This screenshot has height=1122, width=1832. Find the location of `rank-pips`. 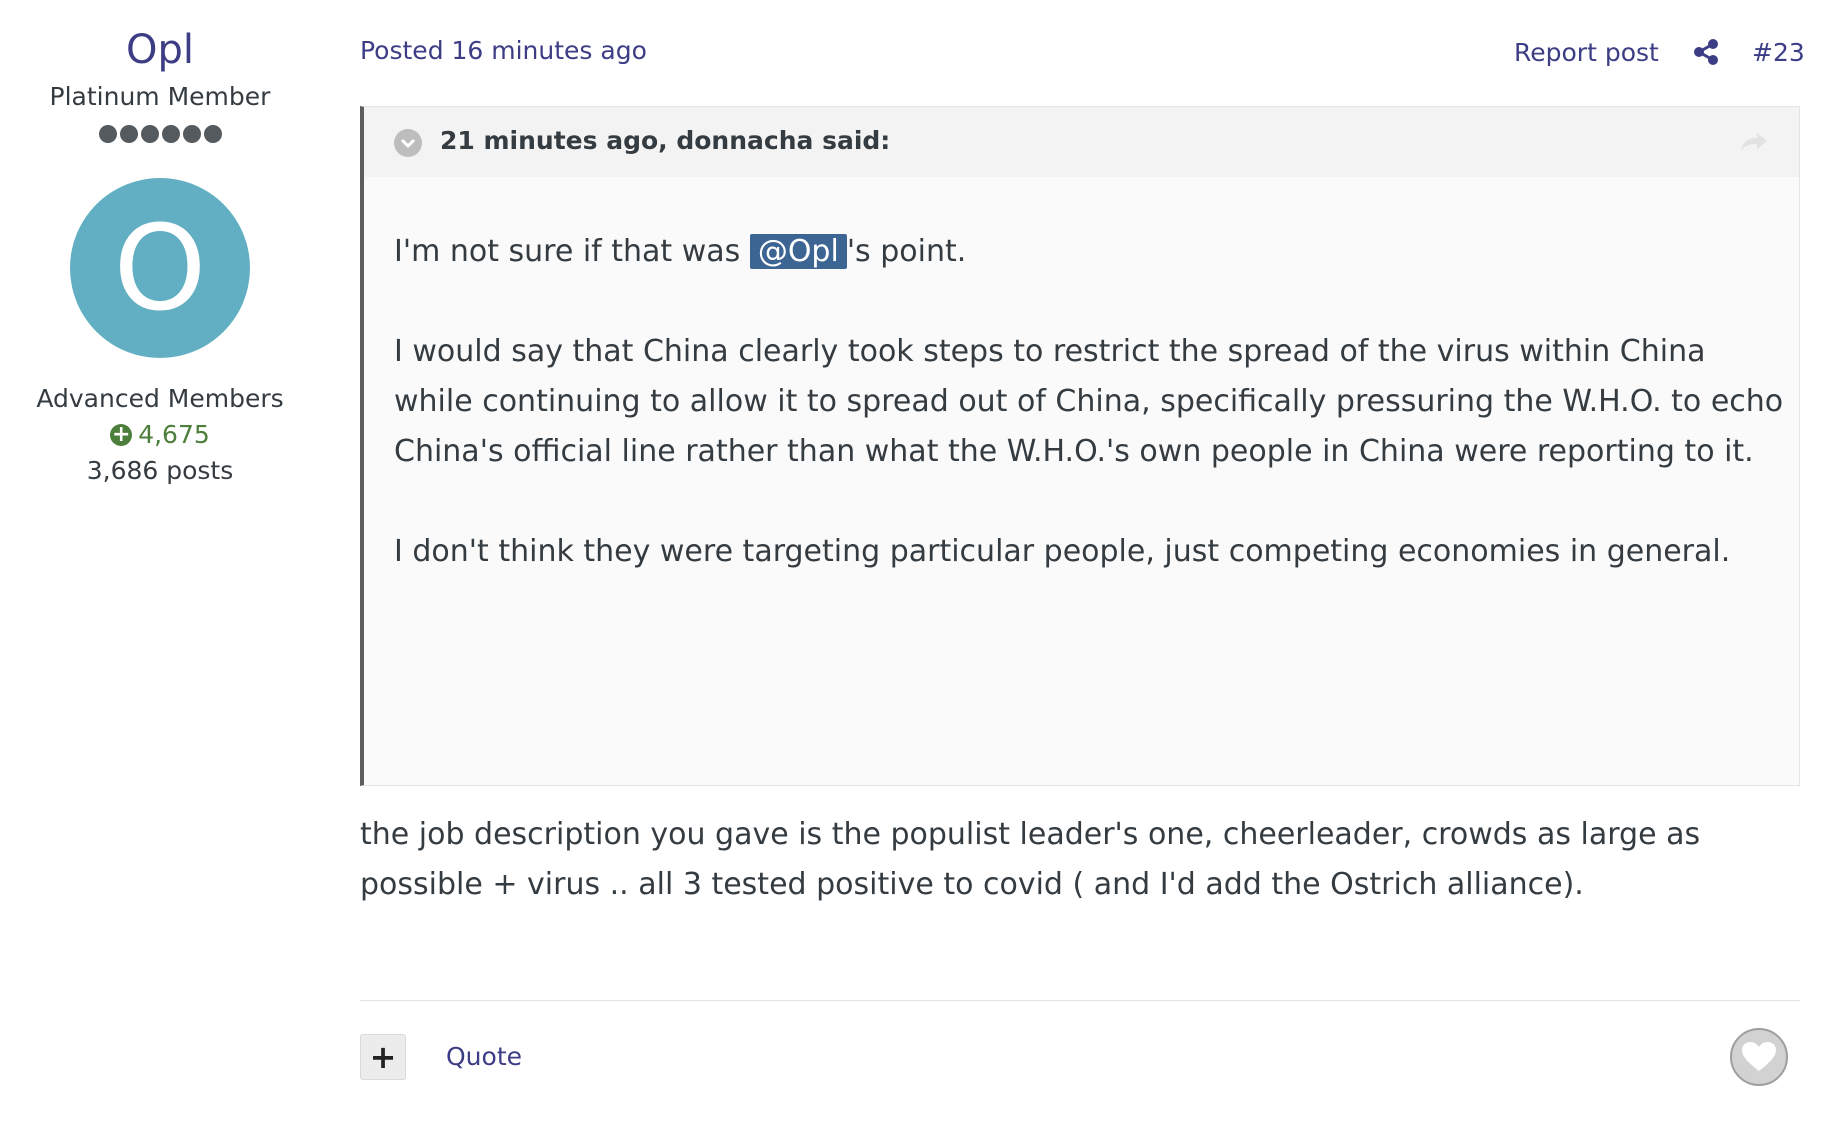

rank-pips is located at coordinates (160, 134).